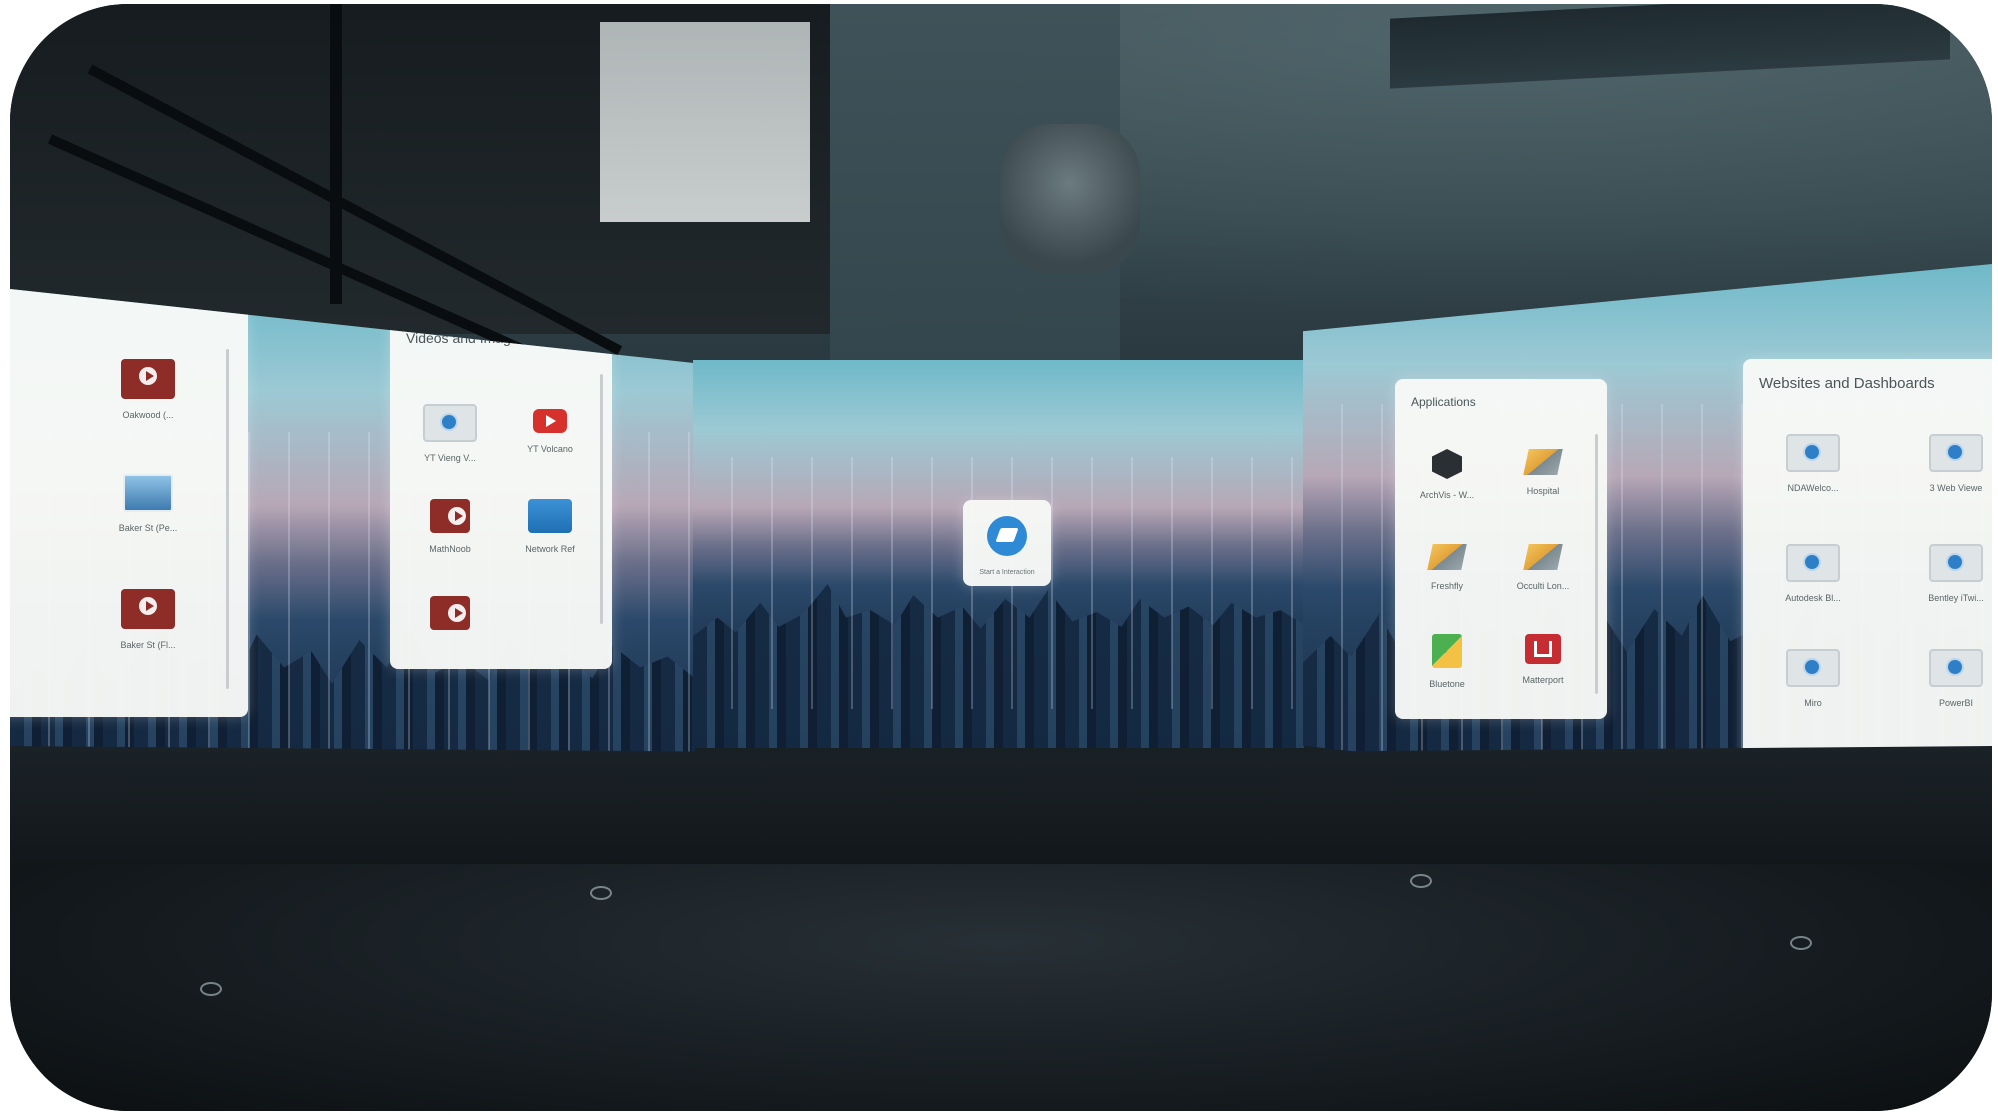  What do you see at coordinates (550, 449) in the screenshot?
I see `tile-label: YT Volcano` at bounding box center [550, 449].